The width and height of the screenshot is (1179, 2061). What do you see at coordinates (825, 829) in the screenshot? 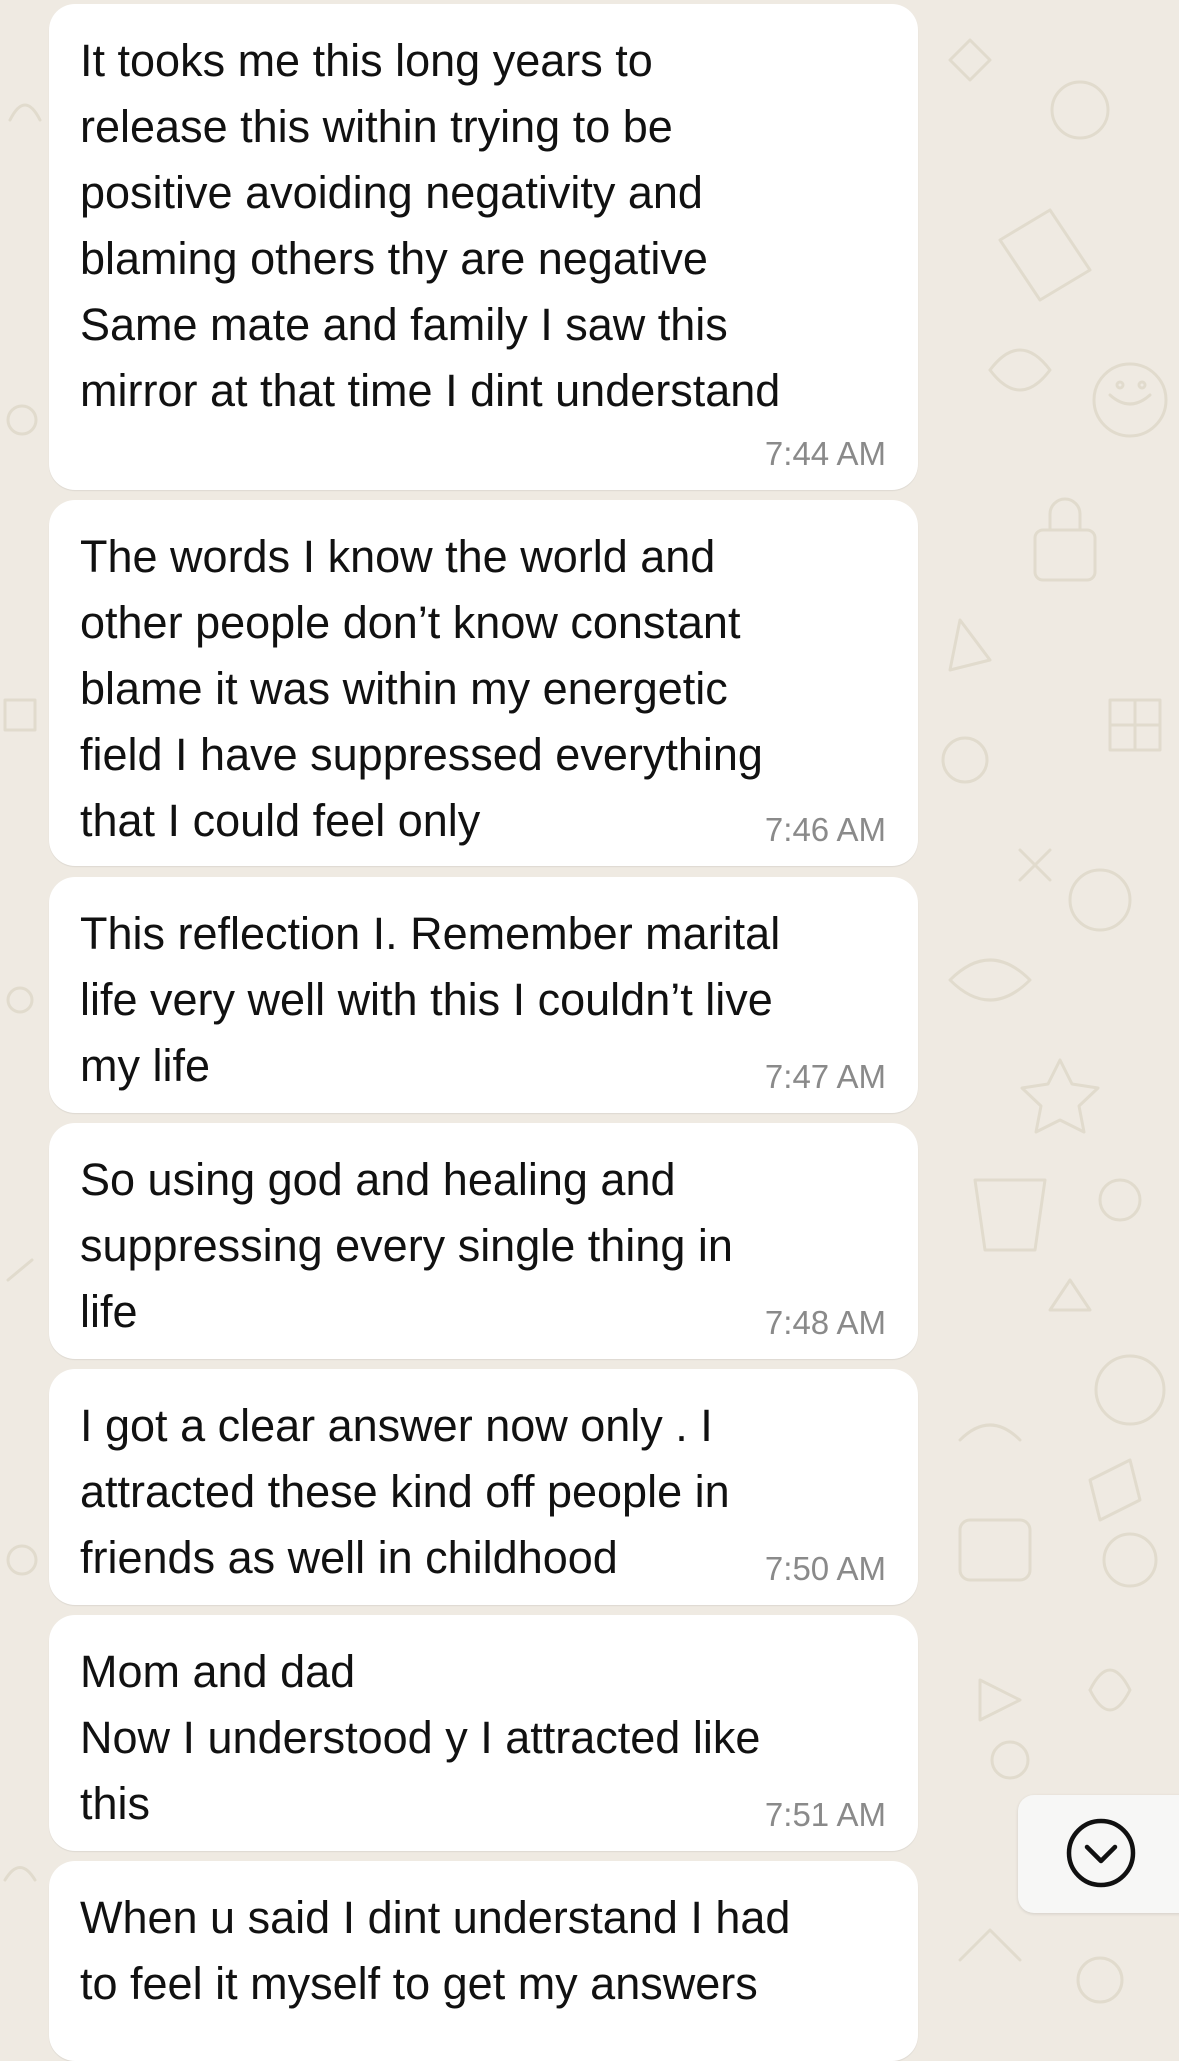
I see `message-timestamp: 7:46 AM` at bounding box center [825, 829].